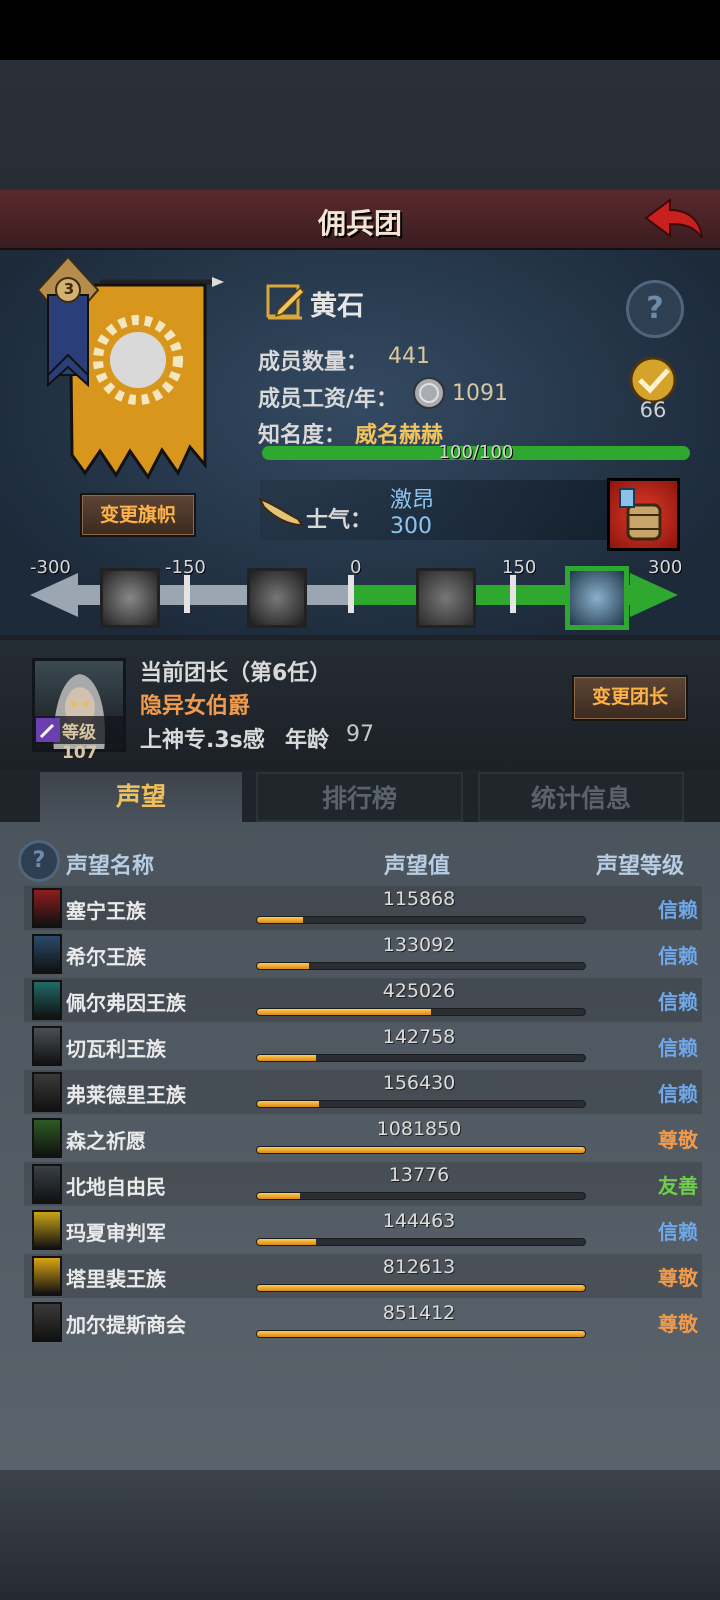  I want to click on faction-name: 弗莱德里王族, so click(126, 1095).